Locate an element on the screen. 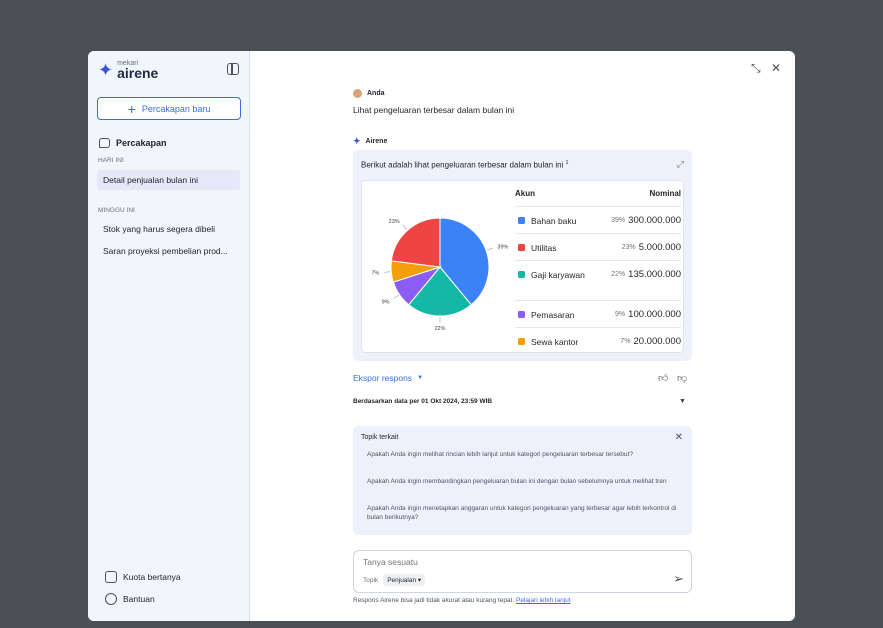 The image size is (883, 628). send-icon: ➢ is located at coordinates (678, 579).